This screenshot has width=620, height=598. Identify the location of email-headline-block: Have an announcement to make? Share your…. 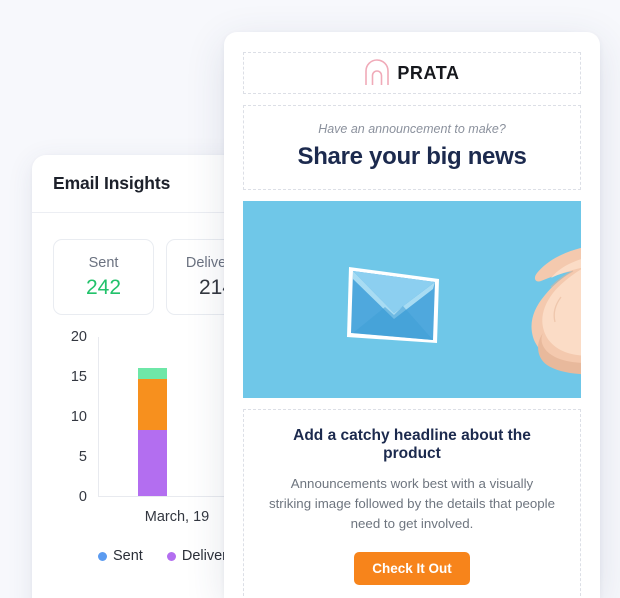
(412, 147).